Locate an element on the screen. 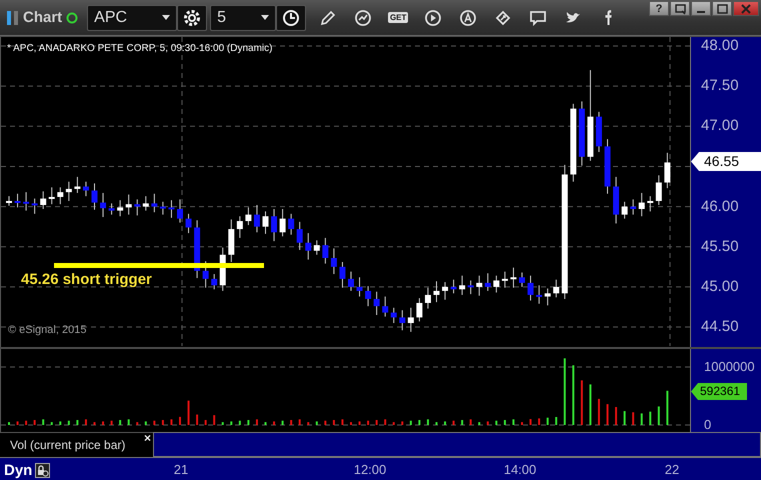 The height and width of the screenshot is (480, 761). maximize-button is located at coordinates (722, 8).